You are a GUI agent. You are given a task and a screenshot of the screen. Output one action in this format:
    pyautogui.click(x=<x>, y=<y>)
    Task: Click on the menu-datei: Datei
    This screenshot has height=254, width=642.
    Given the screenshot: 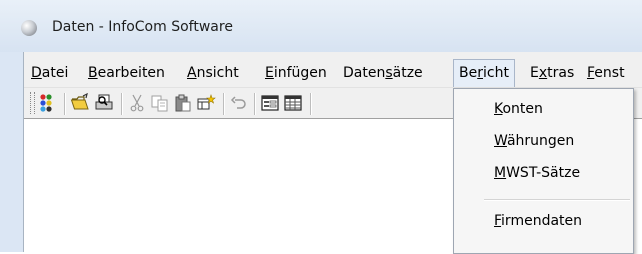 What is the action you would take?
    pyautogui.click(x=49, y=73)
    